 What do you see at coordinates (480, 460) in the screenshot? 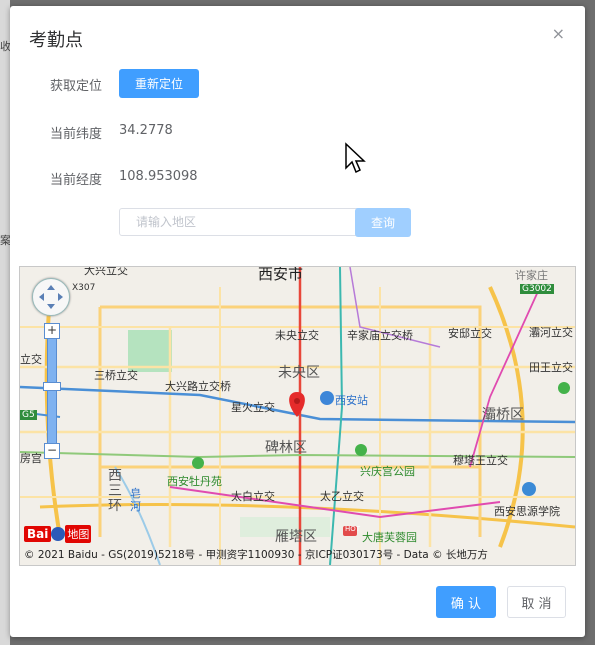
I see `map-label: 穆塔王立交` at bounding box center [480, 460].